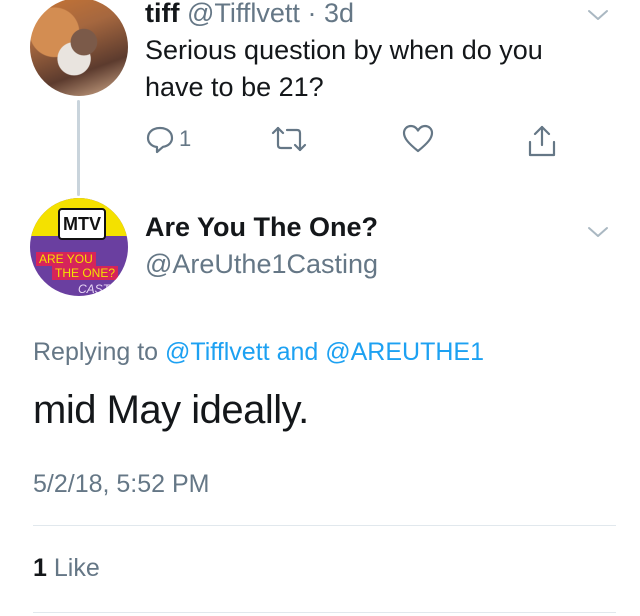  Describe the element at coordinates (76, 568) in the screenshot. I see `like-label: Like` at that location.